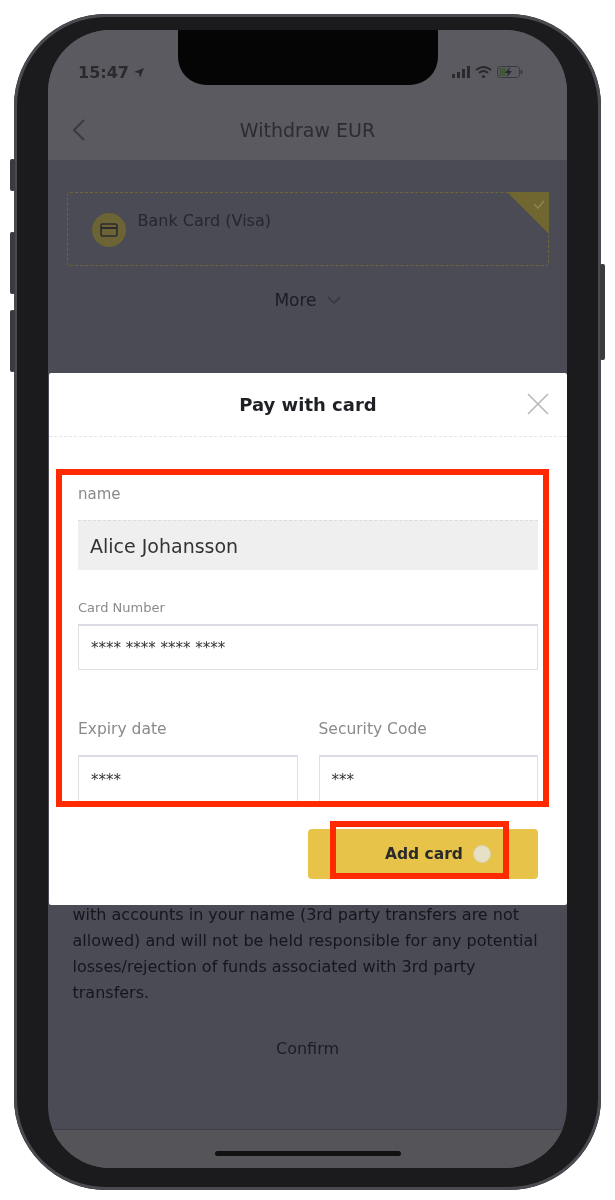  What do you see at coordinates (373, 729) in the screenshot?
I see `field-label: Security Code` at bounding box center [373, 729].